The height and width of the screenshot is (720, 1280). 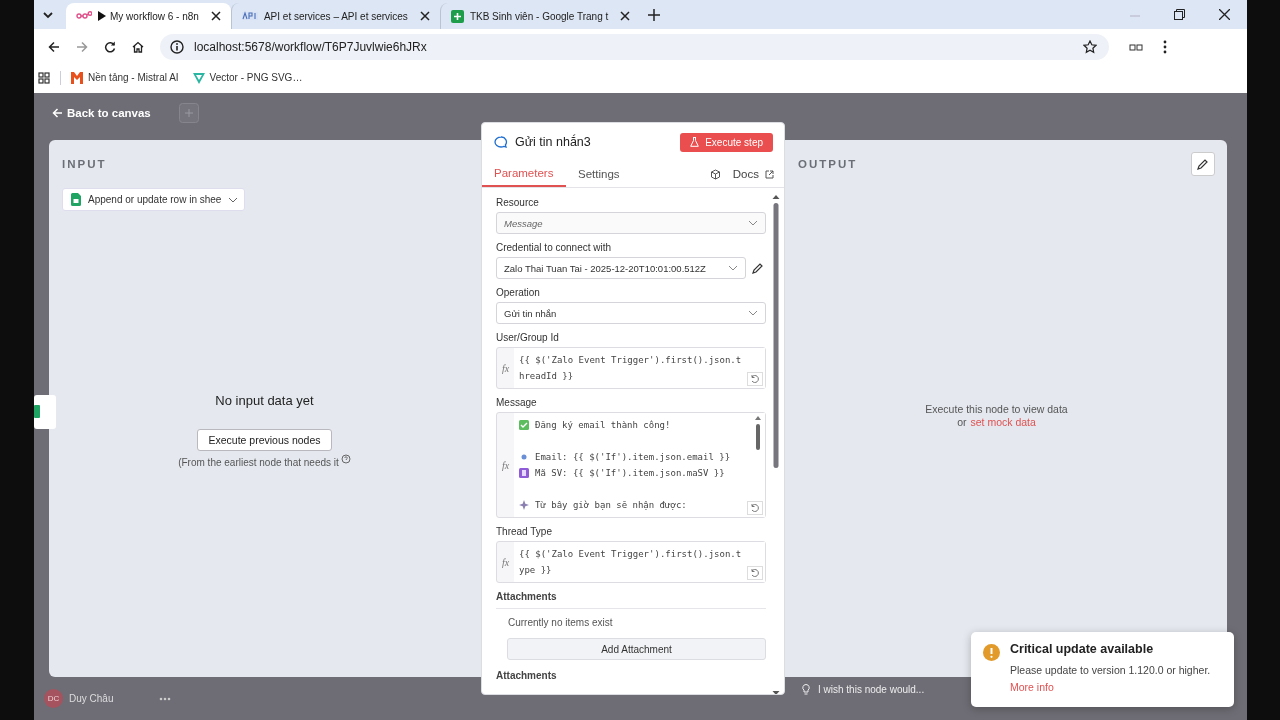 I want to click on empty-title: No input data yet, so click(x=264, y=400).